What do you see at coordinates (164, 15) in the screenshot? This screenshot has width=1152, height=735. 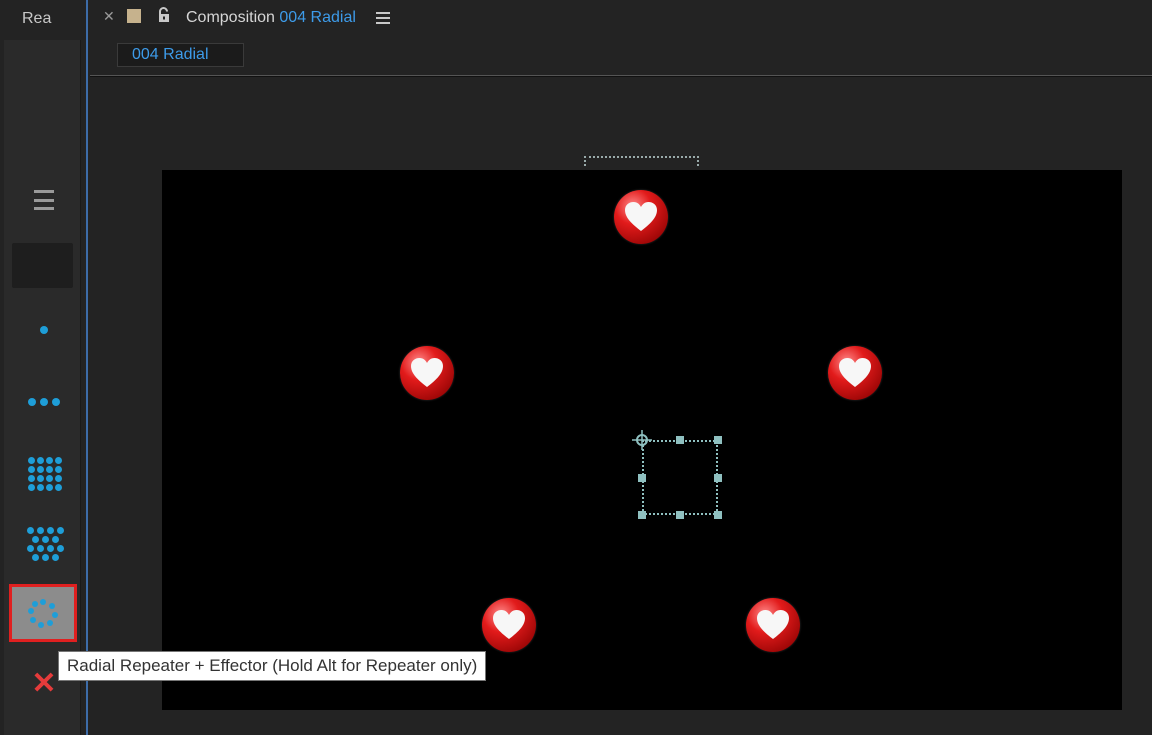 I see `unlock-icon` at bounding box center [164, 15].